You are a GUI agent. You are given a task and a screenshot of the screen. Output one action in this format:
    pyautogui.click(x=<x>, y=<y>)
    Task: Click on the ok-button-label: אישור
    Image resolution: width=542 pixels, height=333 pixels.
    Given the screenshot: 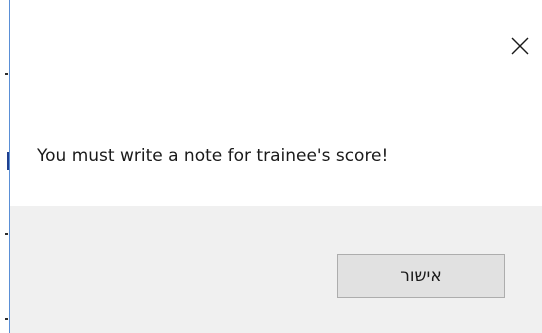 What is the action you would take?
    pyautogui.click(x=421, y=276)
    